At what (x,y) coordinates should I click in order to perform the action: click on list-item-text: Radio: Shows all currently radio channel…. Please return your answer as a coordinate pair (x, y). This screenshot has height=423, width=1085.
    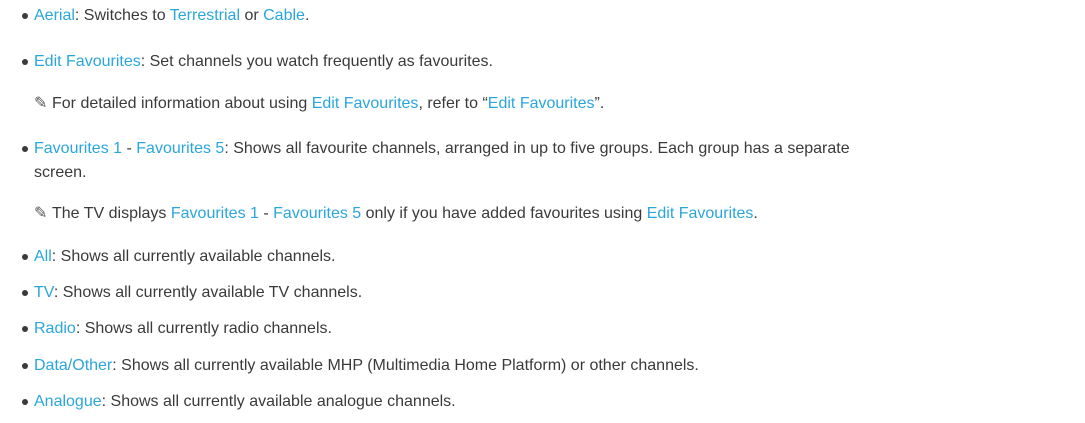
    Looking at the image, I should click on (183, 329).